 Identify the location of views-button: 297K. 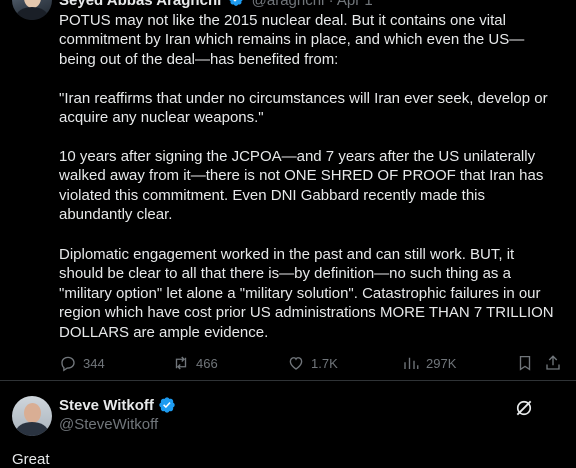
(429, 363).